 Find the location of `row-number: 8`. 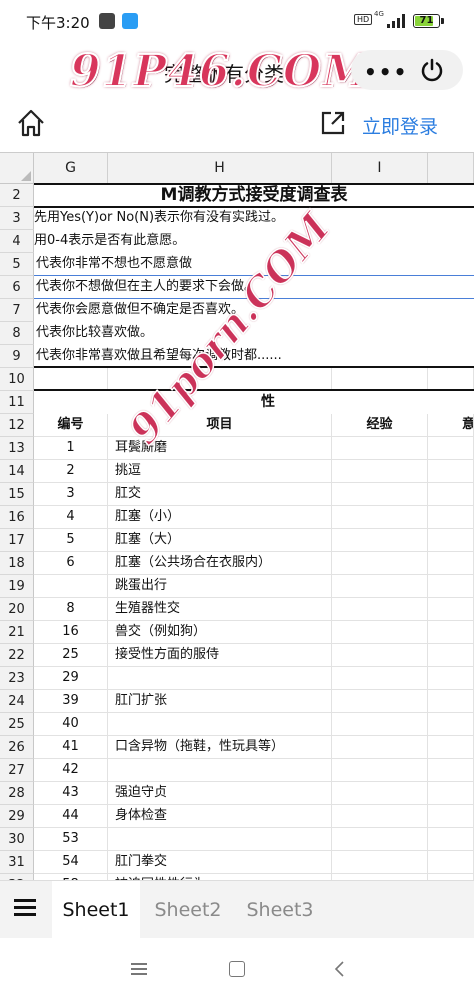

row-number: 8 is located at coordinates (17, 333).